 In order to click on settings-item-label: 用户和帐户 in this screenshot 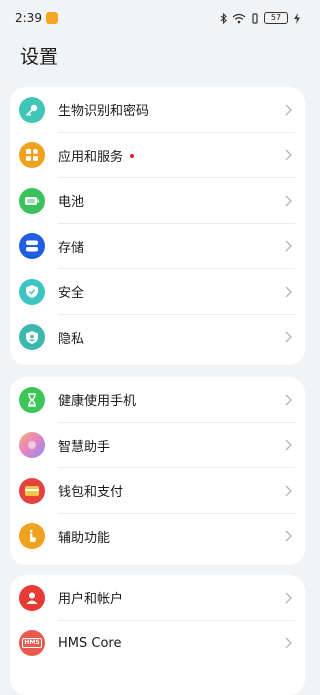, I will do `click(91, 600)`.